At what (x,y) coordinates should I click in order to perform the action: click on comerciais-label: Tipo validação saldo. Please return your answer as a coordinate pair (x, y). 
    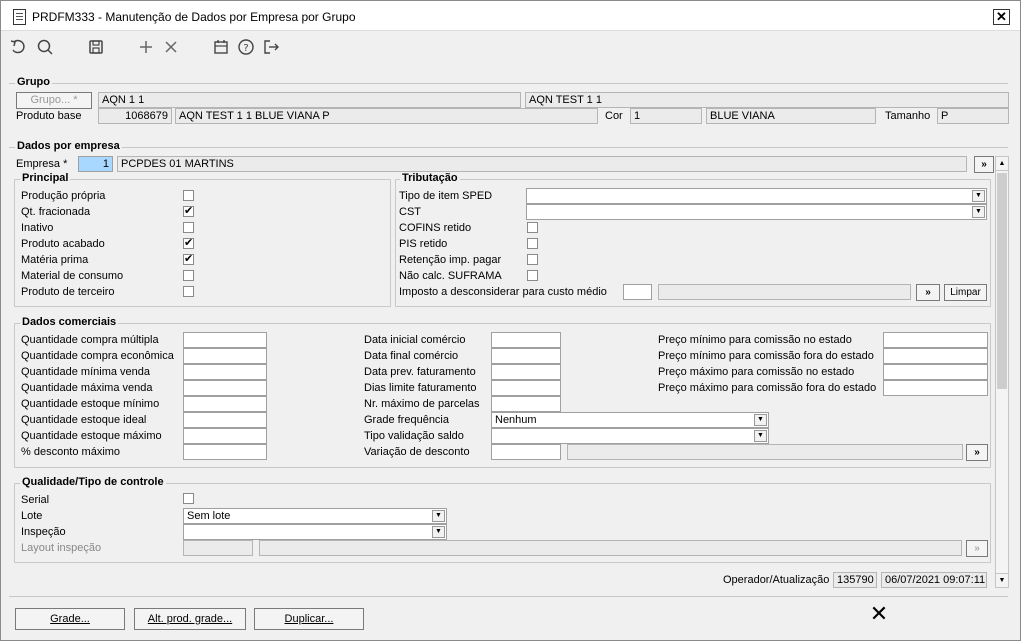
    Looking at the image, I should click on (414, 436).